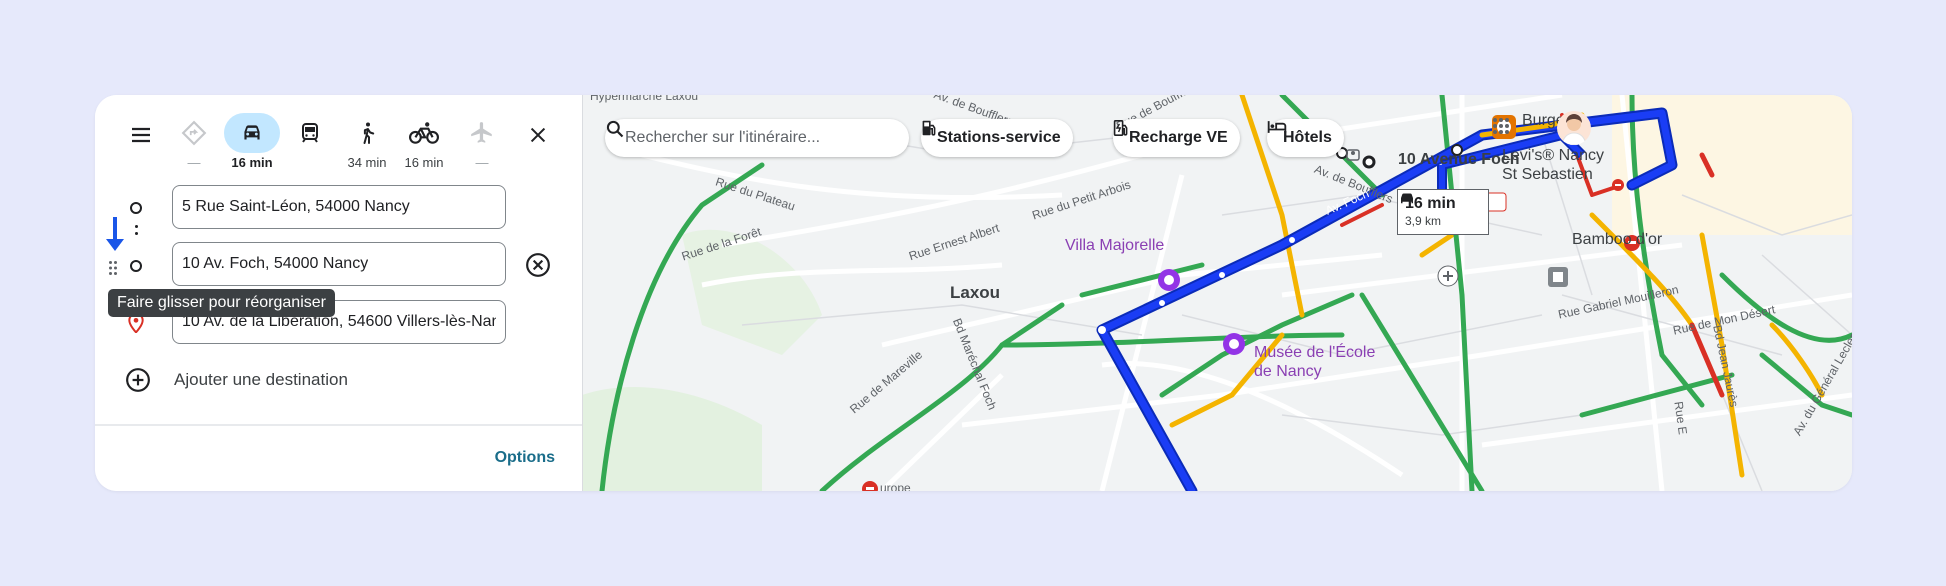  I want to click on origin-circle-icon, so click(136, 208).